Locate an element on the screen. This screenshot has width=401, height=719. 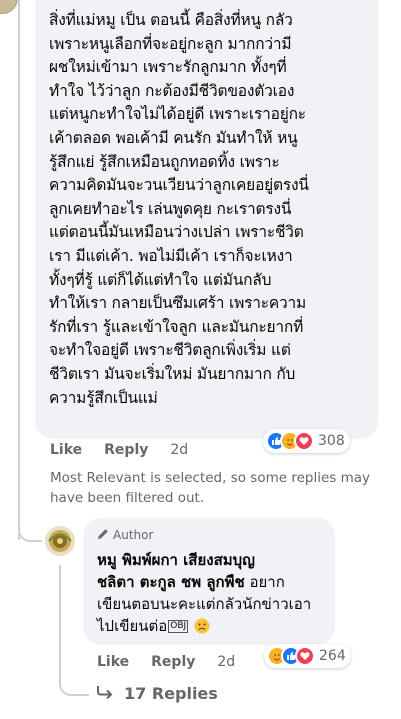
main-comment-line: เค้าตลอด พอเค้ามี คนรัก มันทำให้ หนู is located at coordinates (173, 137).